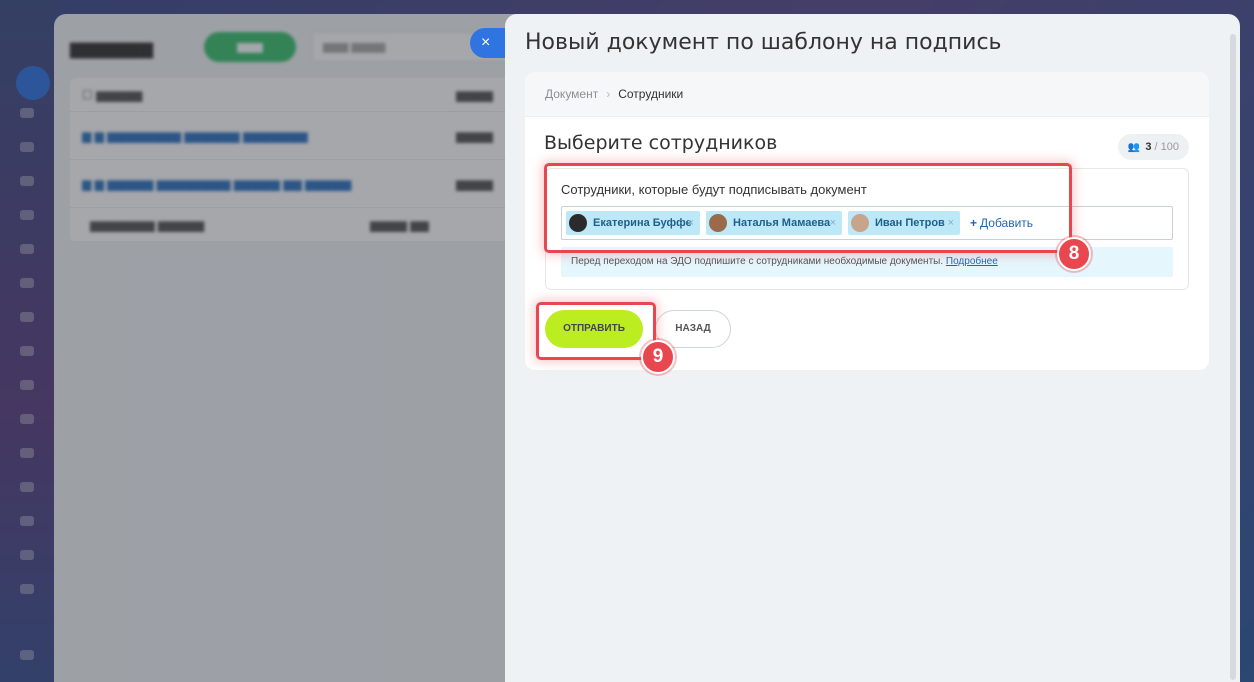  I want to click on close-slider-button: ×, so click(490, 43).